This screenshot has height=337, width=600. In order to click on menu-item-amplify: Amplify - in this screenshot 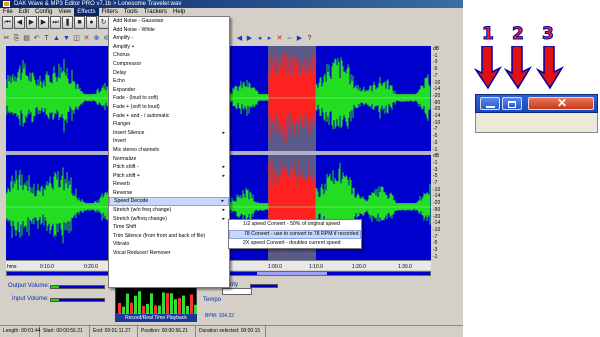, I will do `click(169, 38)`.